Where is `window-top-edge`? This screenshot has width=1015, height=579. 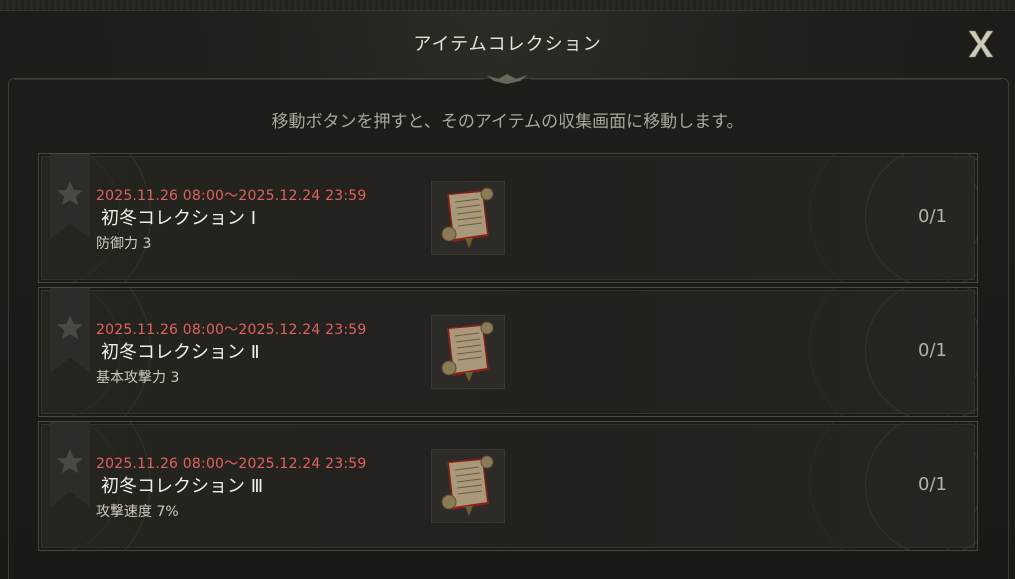
window-top-edge is located at coordinates (507, 5).